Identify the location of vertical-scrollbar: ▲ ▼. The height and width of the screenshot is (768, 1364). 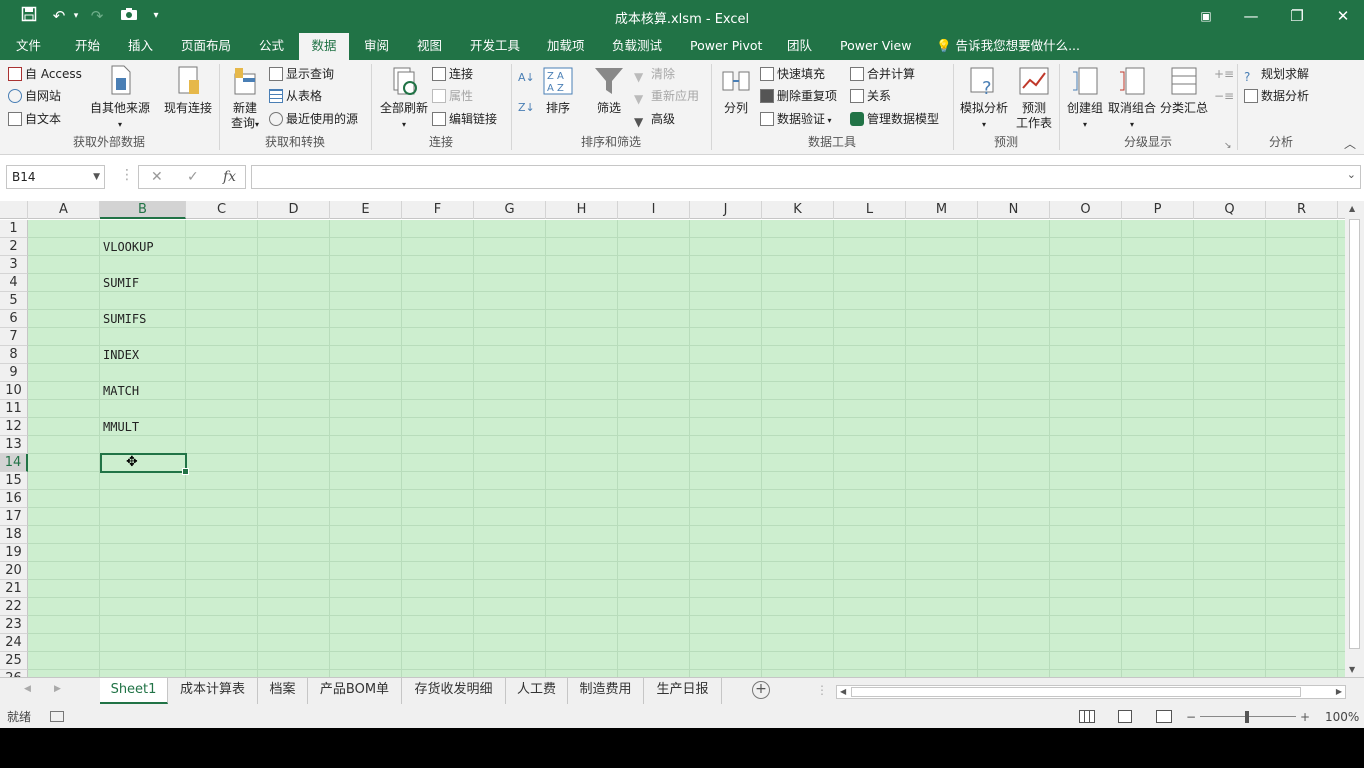
(1354, 439).